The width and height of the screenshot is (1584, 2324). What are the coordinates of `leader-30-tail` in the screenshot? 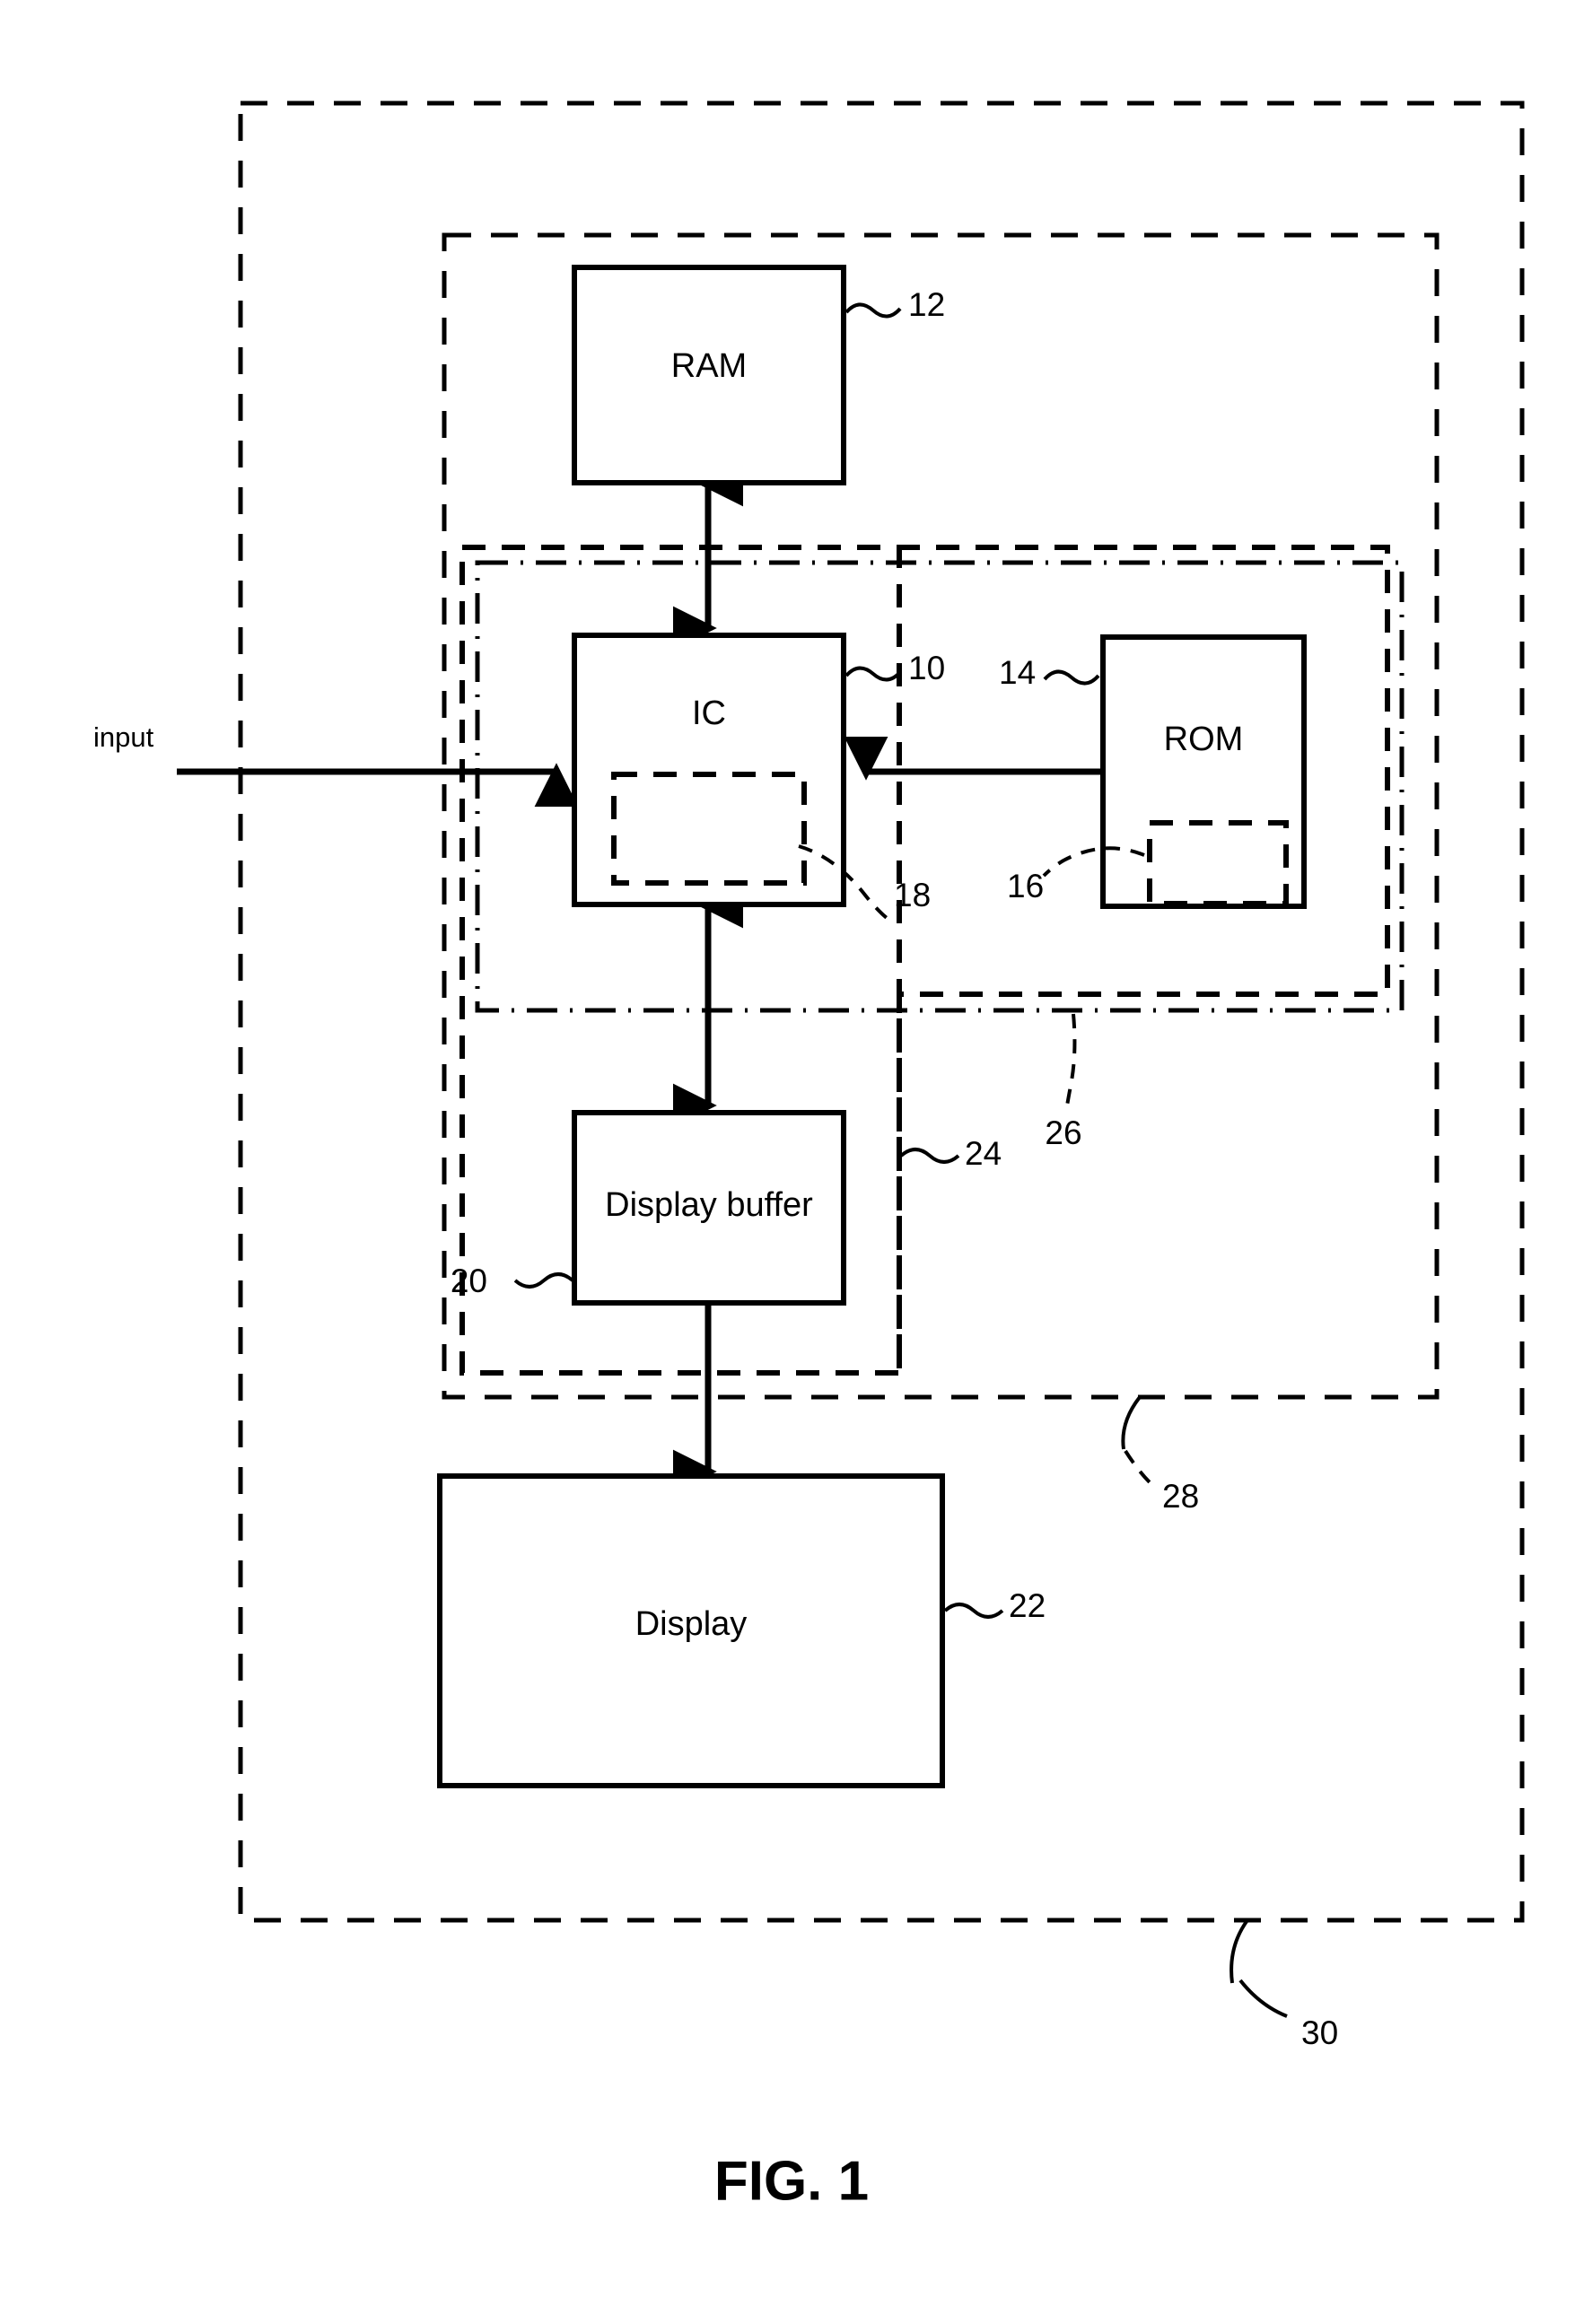 It's located at (1263, 1999).